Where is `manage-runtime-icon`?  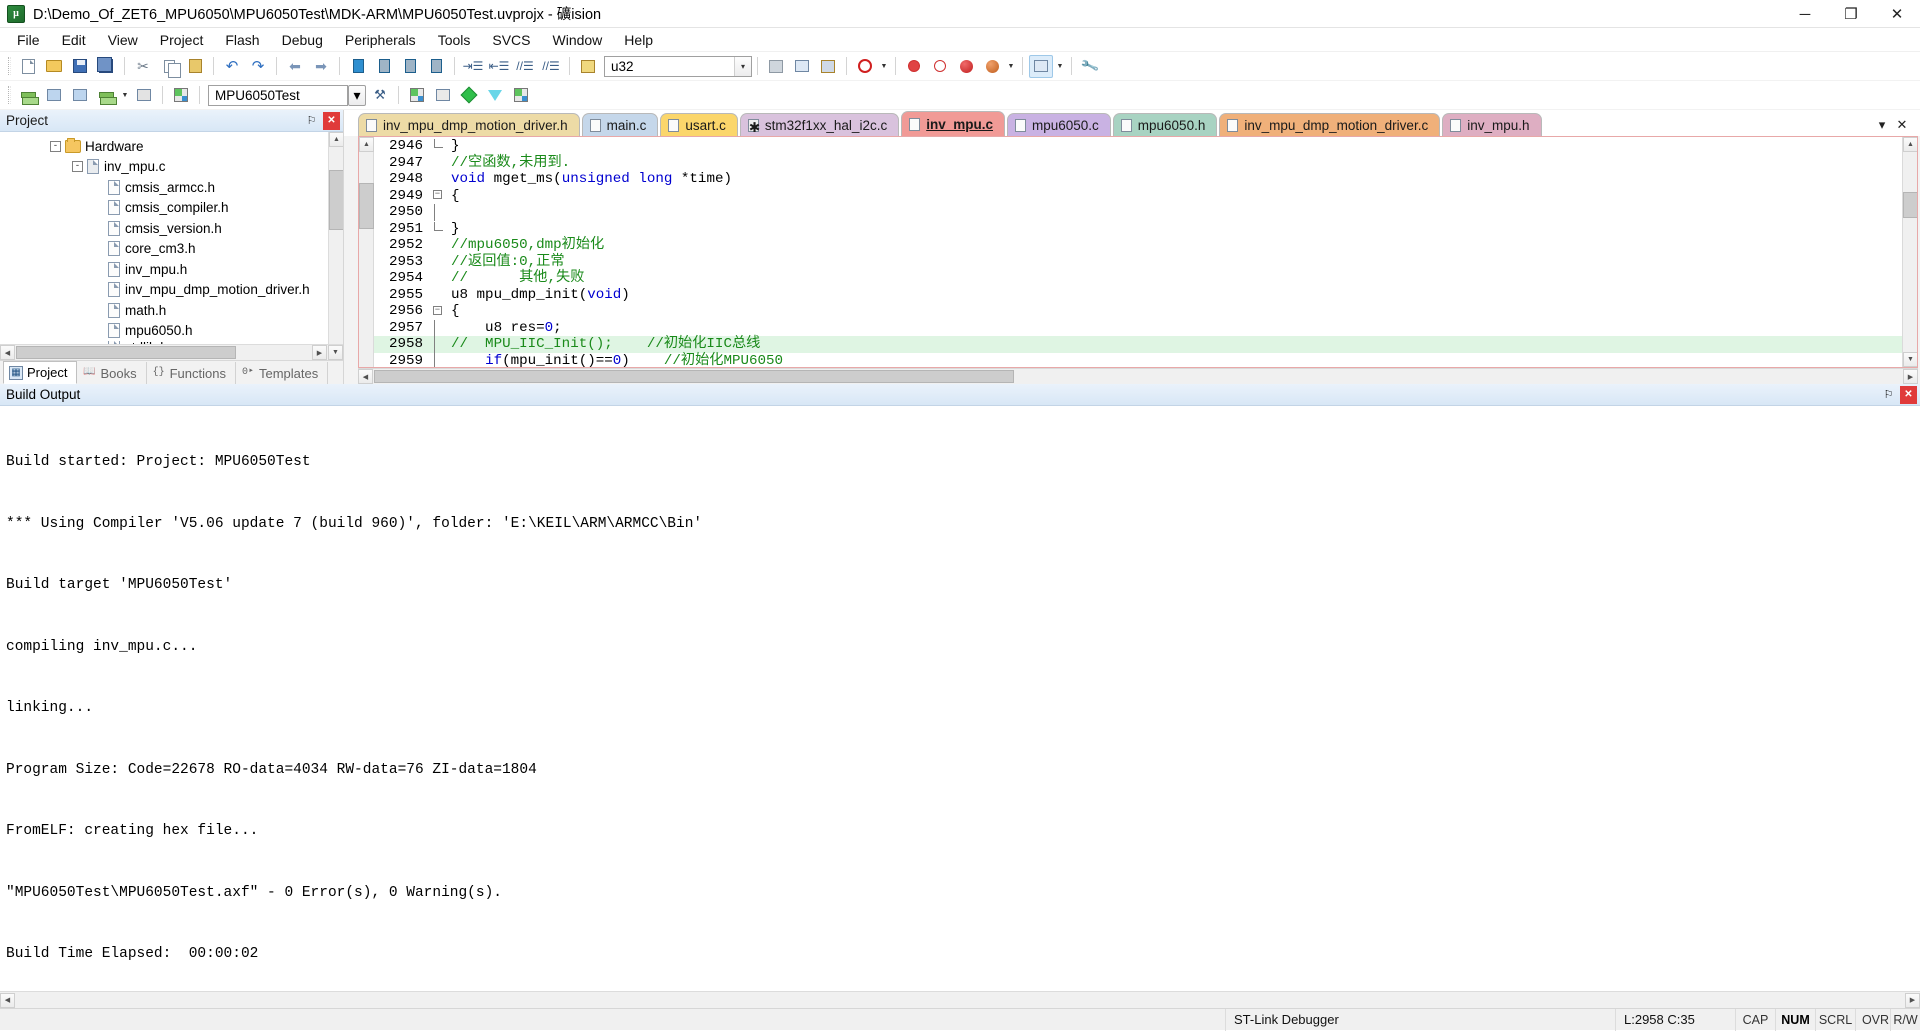 manage-runtime-icon is located at coordinates (495, 95).